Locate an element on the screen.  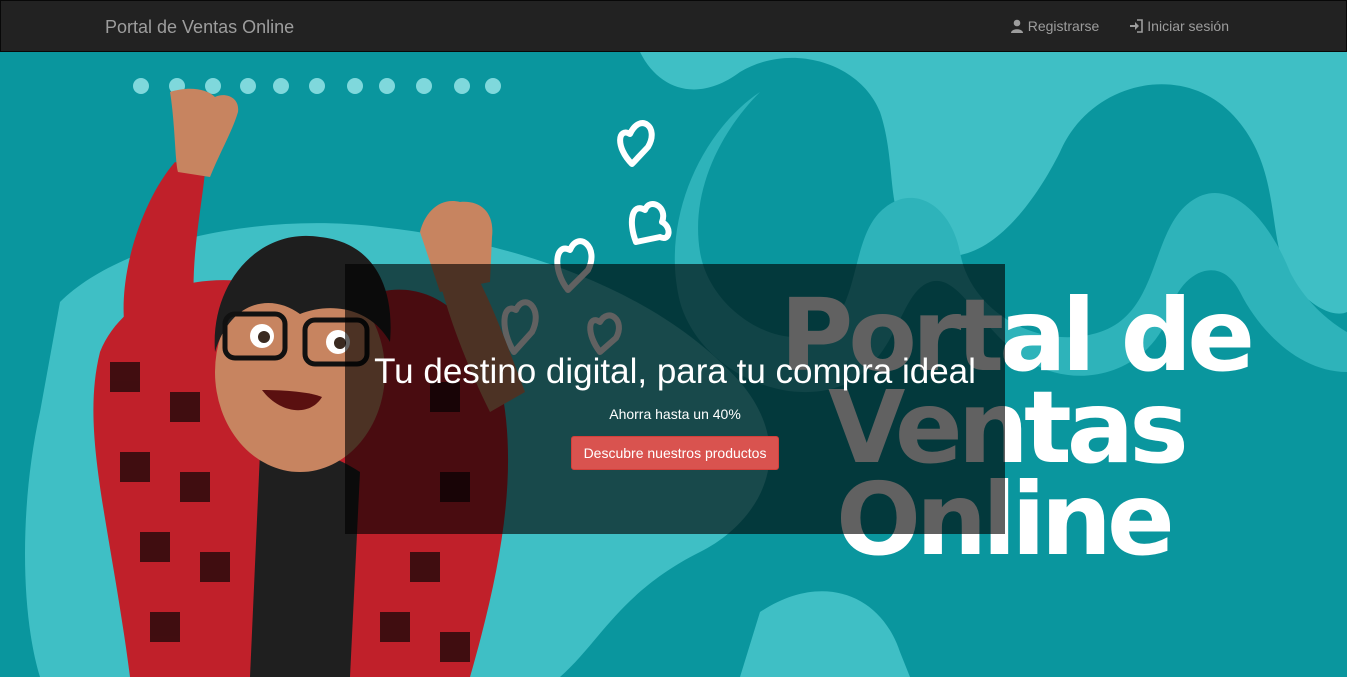
discover-products-button: Descubre nuestros productos is located at coordinates (675, 453).